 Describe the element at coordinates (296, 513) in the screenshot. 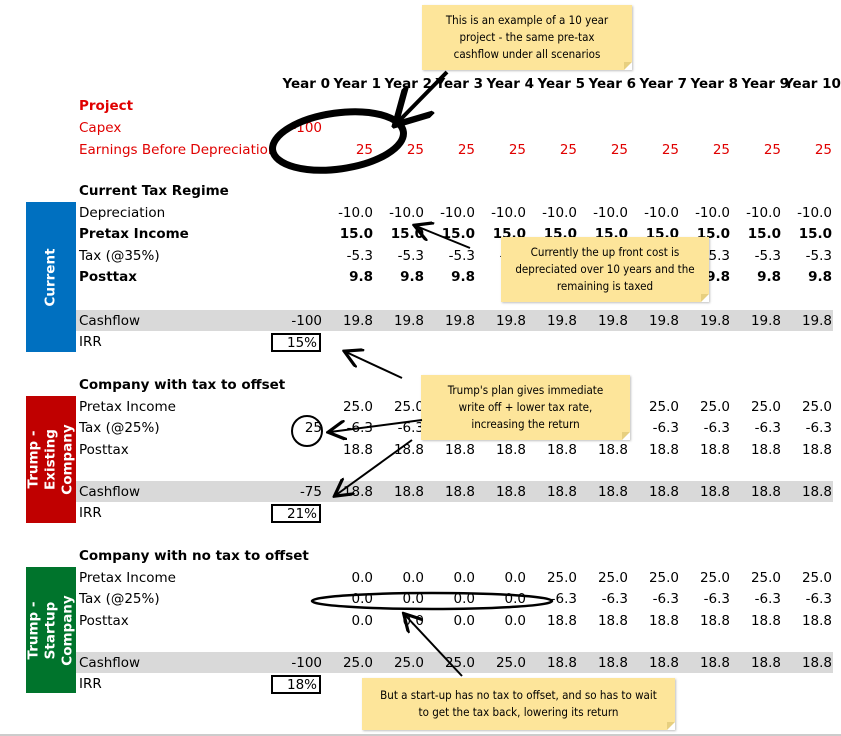

I see `irr-value: 21%` at that location.